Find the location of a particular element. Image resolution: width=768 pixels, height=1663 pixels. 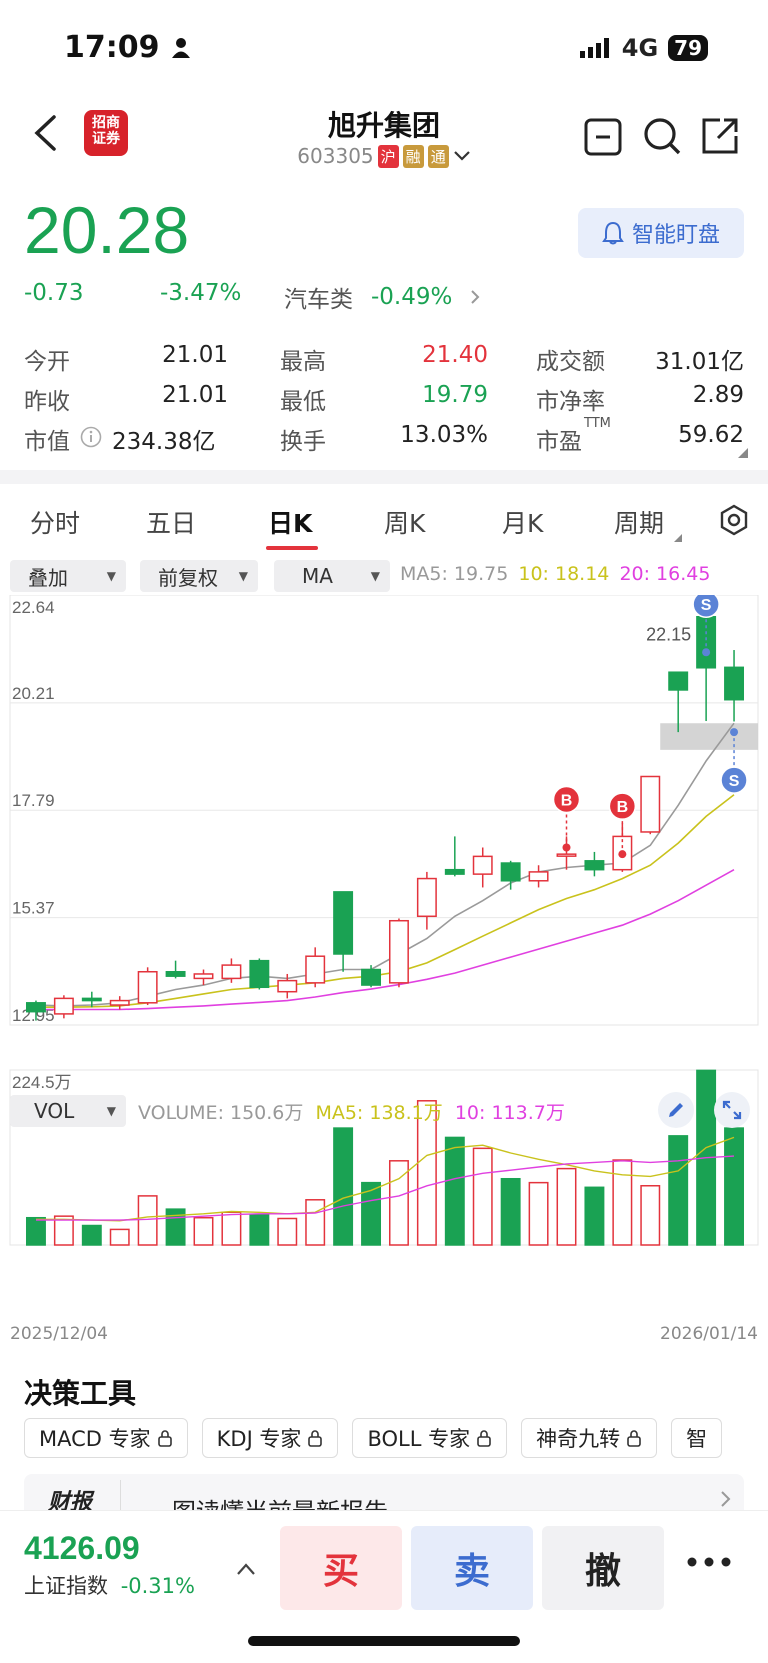

more-icon is located at coordinates (709, 1562).